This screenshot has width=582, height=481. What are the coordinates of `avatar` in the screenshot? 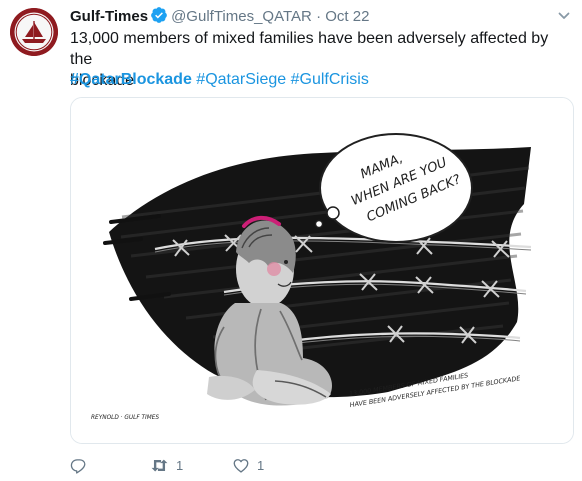 It's located at (34, 32).